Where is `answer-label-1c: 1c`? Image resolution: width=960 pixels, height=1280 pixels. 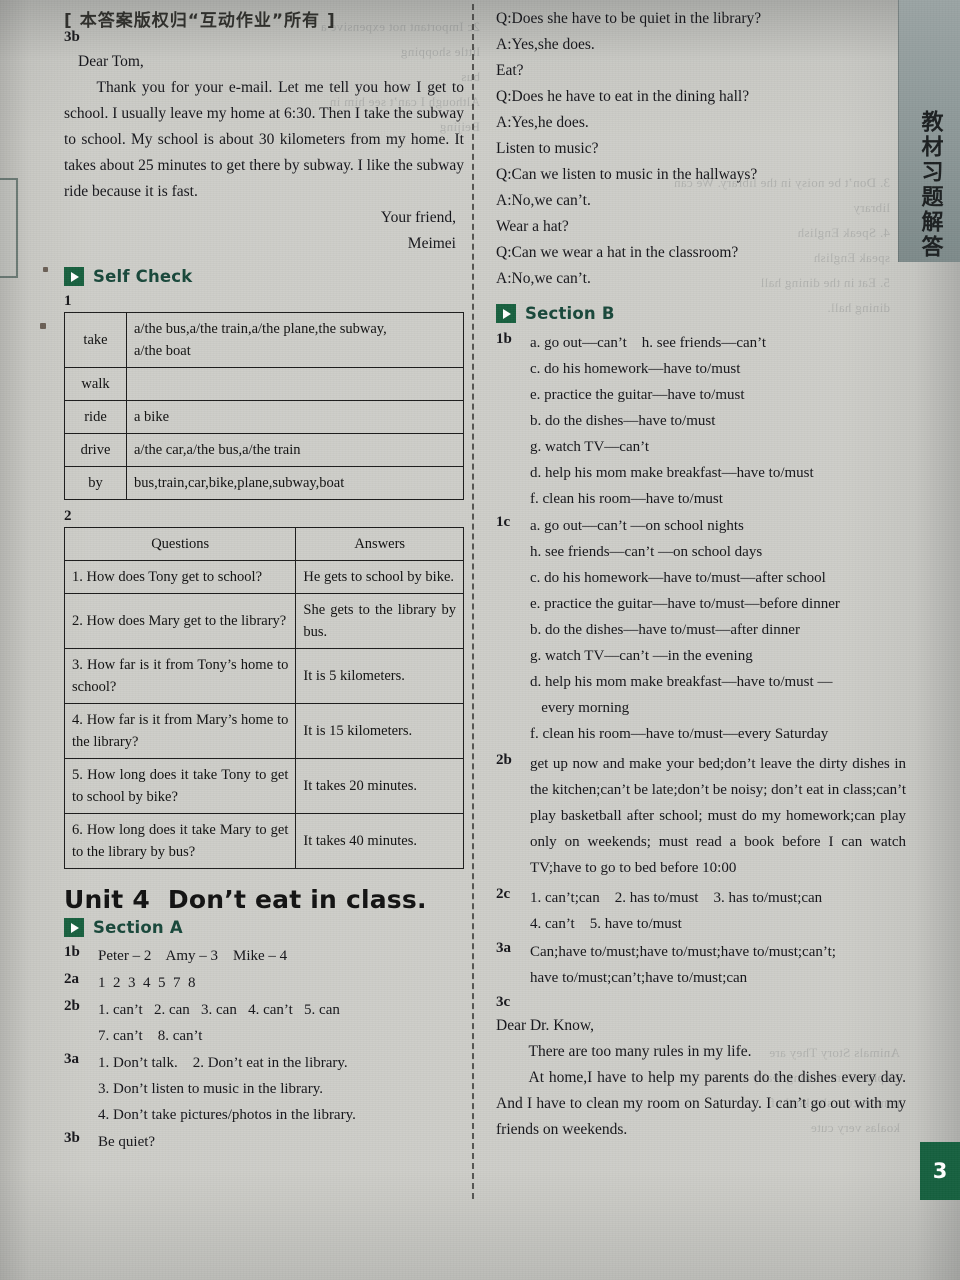
answer-label-1c: 1c is located at coordinates (503, 522).